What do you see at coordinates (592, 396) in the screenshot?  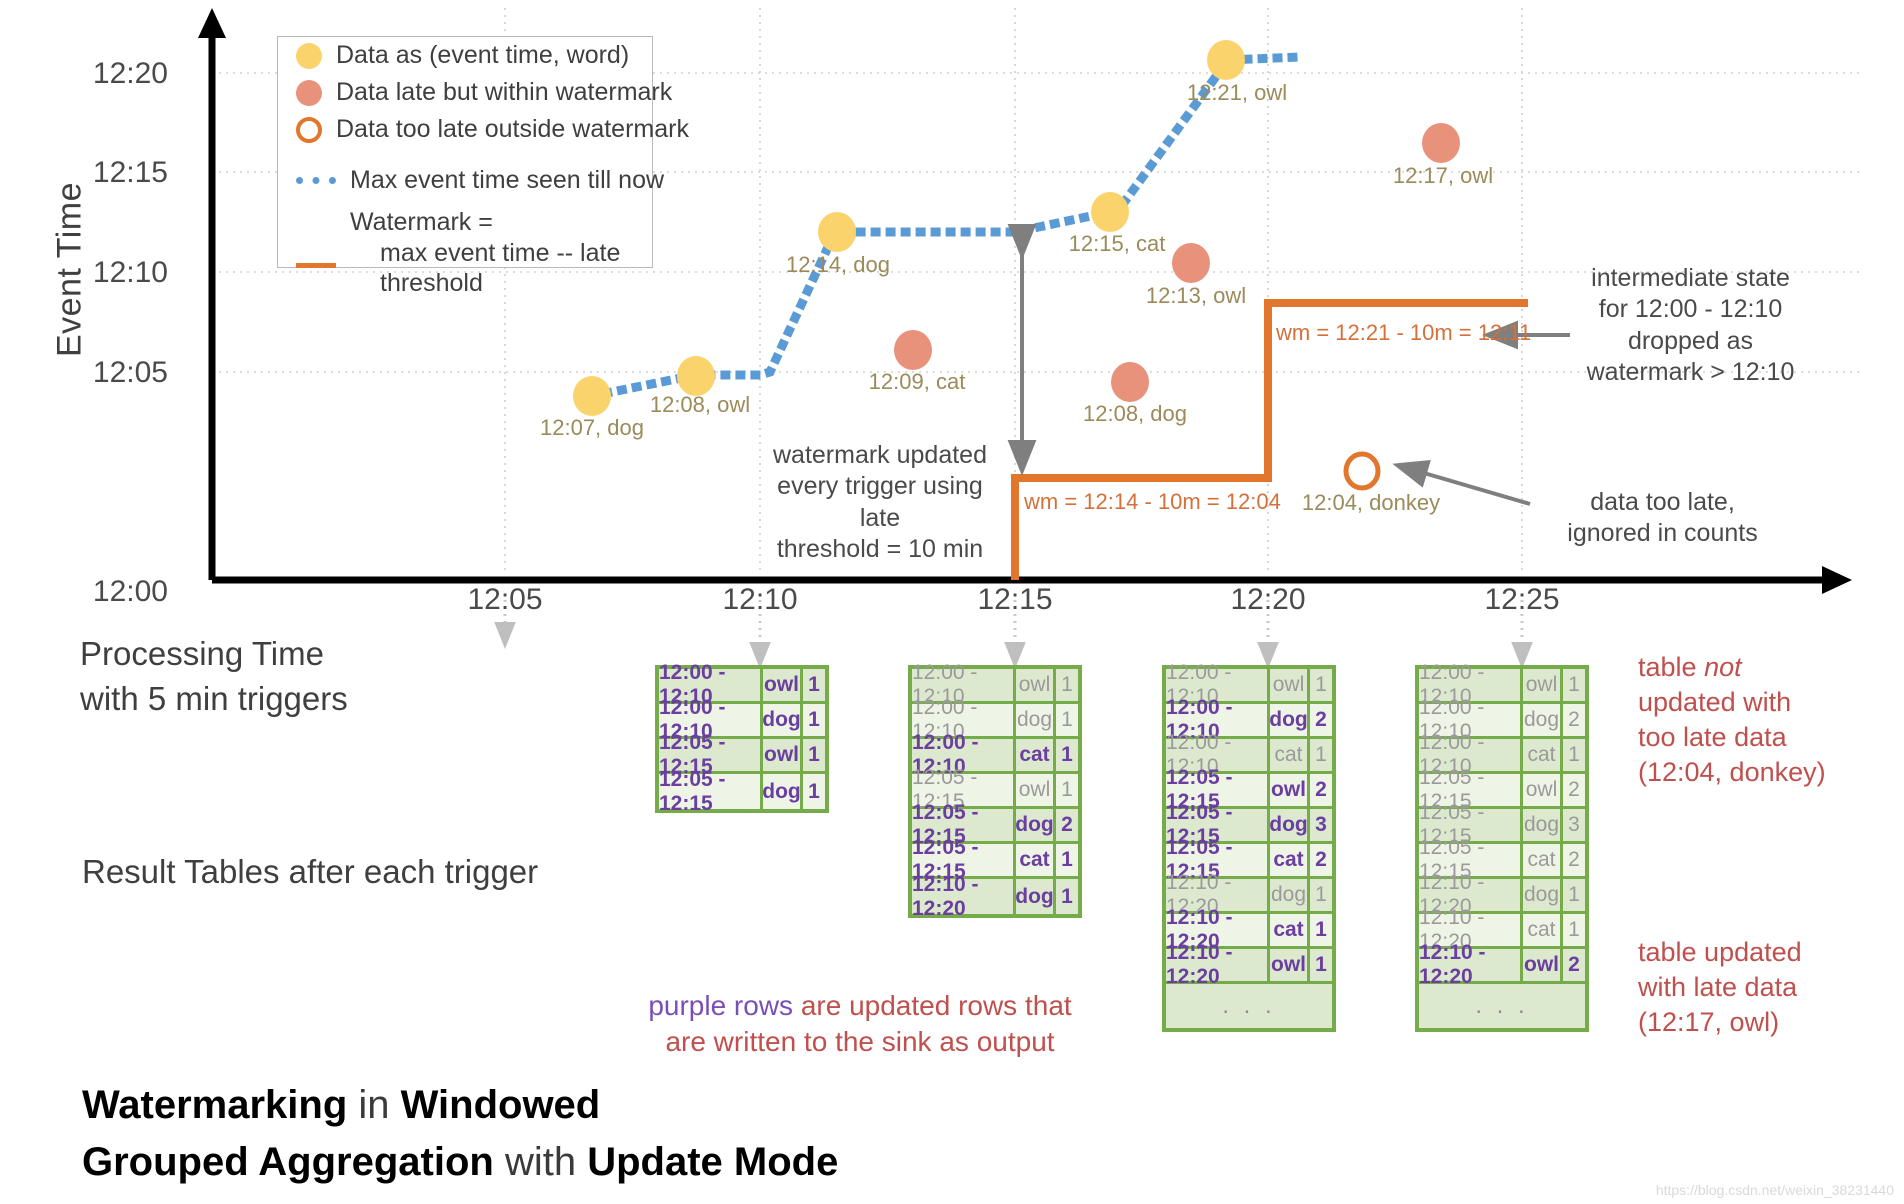 I see `point-12-07-dog` at bounding box center [592, 396].